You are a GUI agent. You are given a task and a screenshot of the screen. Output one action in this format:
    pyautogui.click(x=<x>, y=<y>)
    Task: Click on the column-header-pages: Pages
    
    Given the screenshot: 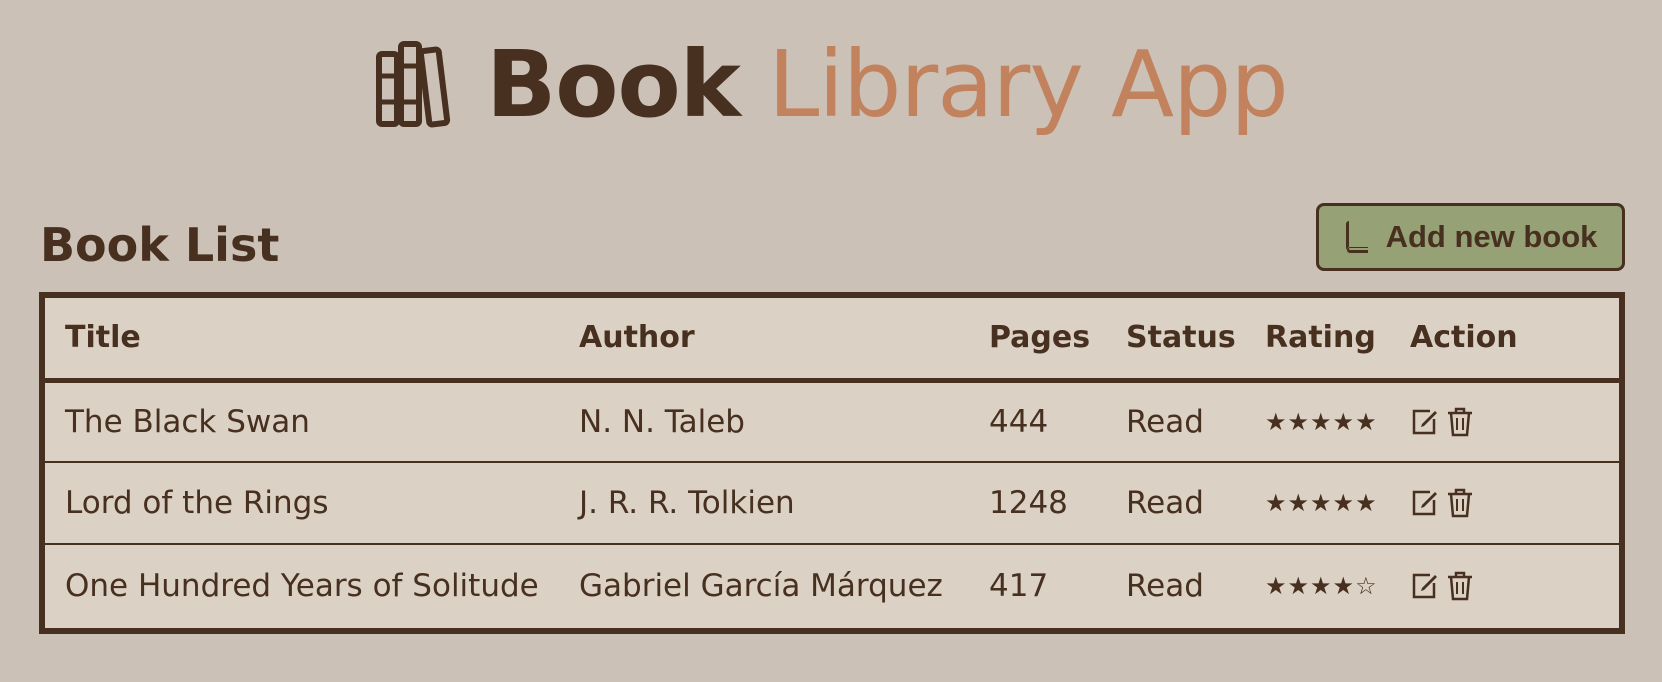 What is the action you would take?
    pyautogui.click(x=1037, y=340)
    